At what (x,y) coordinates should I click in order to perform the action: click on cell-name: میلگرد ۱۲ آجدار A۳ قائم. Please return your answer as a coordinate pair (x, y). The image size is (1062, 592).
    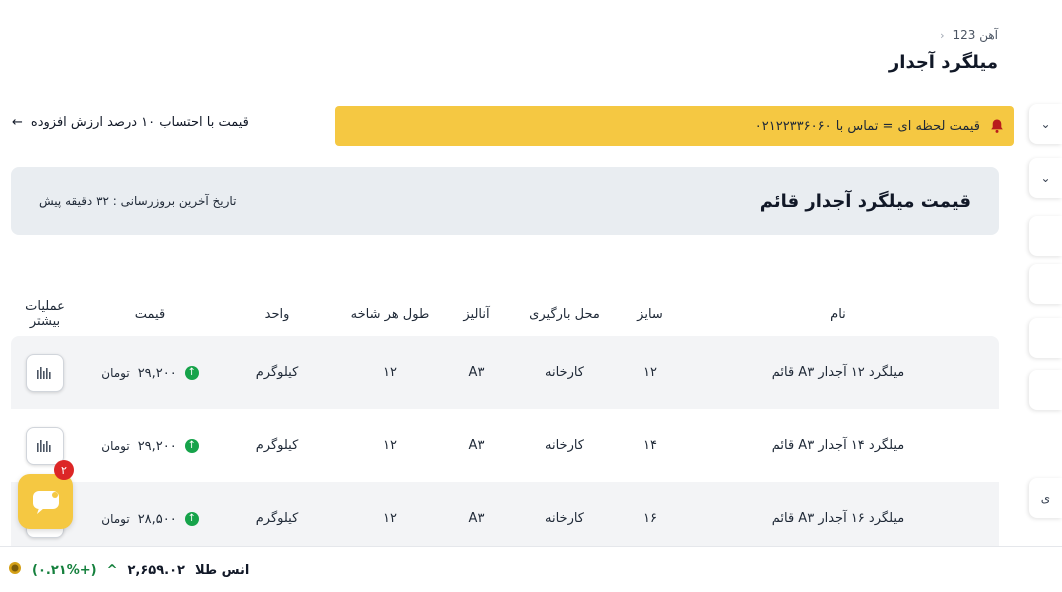
    Looking at the image, I should click on (838, 372).